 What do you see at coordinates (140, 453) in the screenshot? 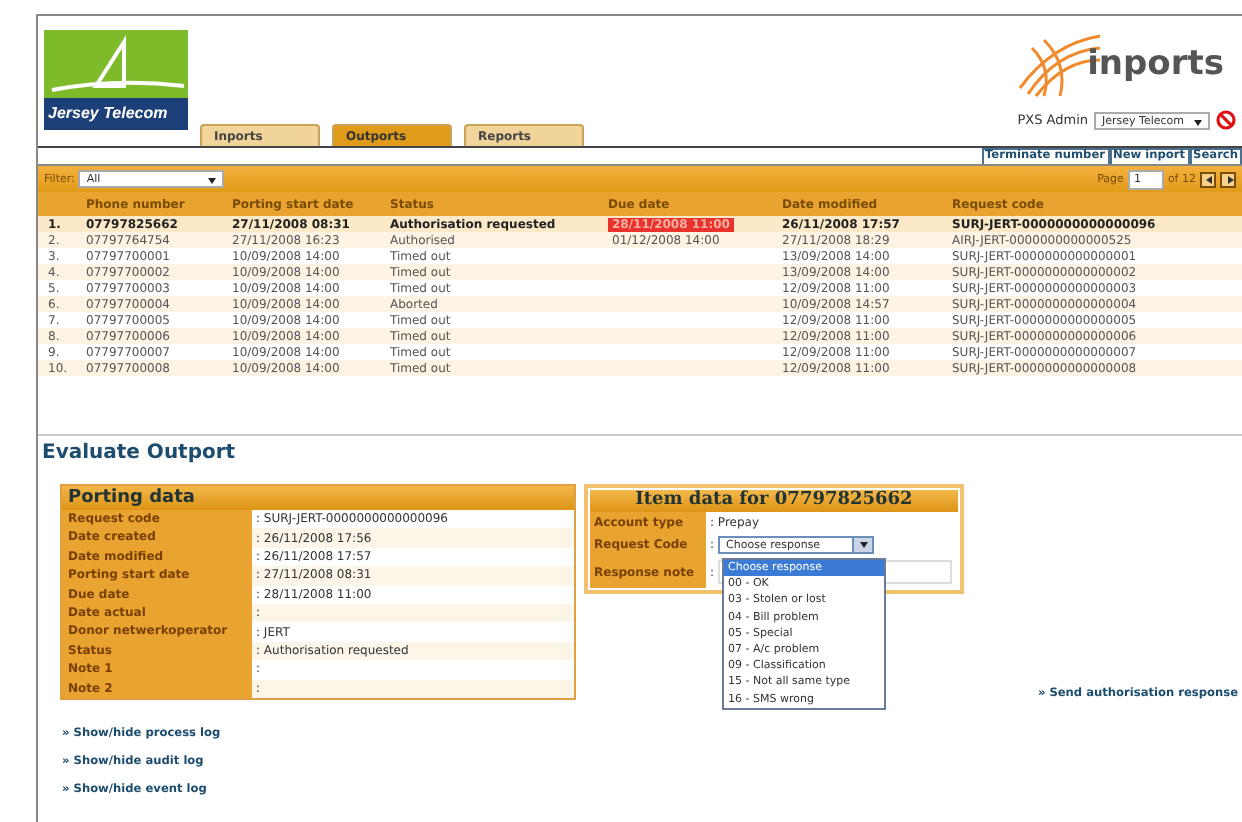
I see `section-title: Evaluate Outport` at bounding box center [140, 453].